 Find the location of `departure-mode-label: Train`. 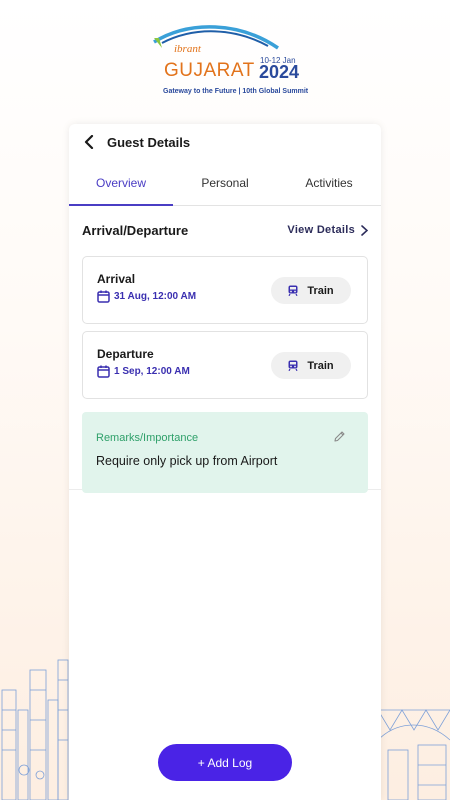

departure-mode-label: Train is located at coordinates (320, 365).